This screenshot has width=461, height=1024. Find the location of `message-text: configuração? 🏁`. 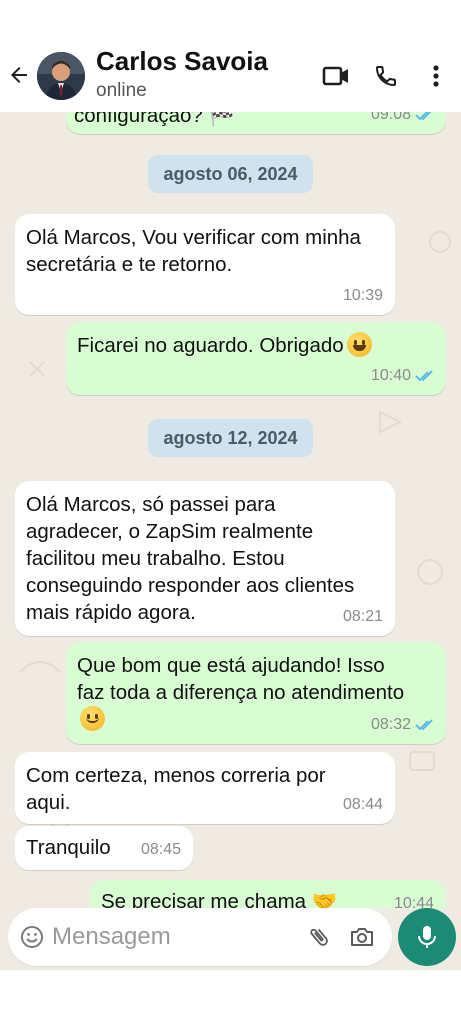

message-text: configuração? 🏁 is located at coordinates (154, 119).